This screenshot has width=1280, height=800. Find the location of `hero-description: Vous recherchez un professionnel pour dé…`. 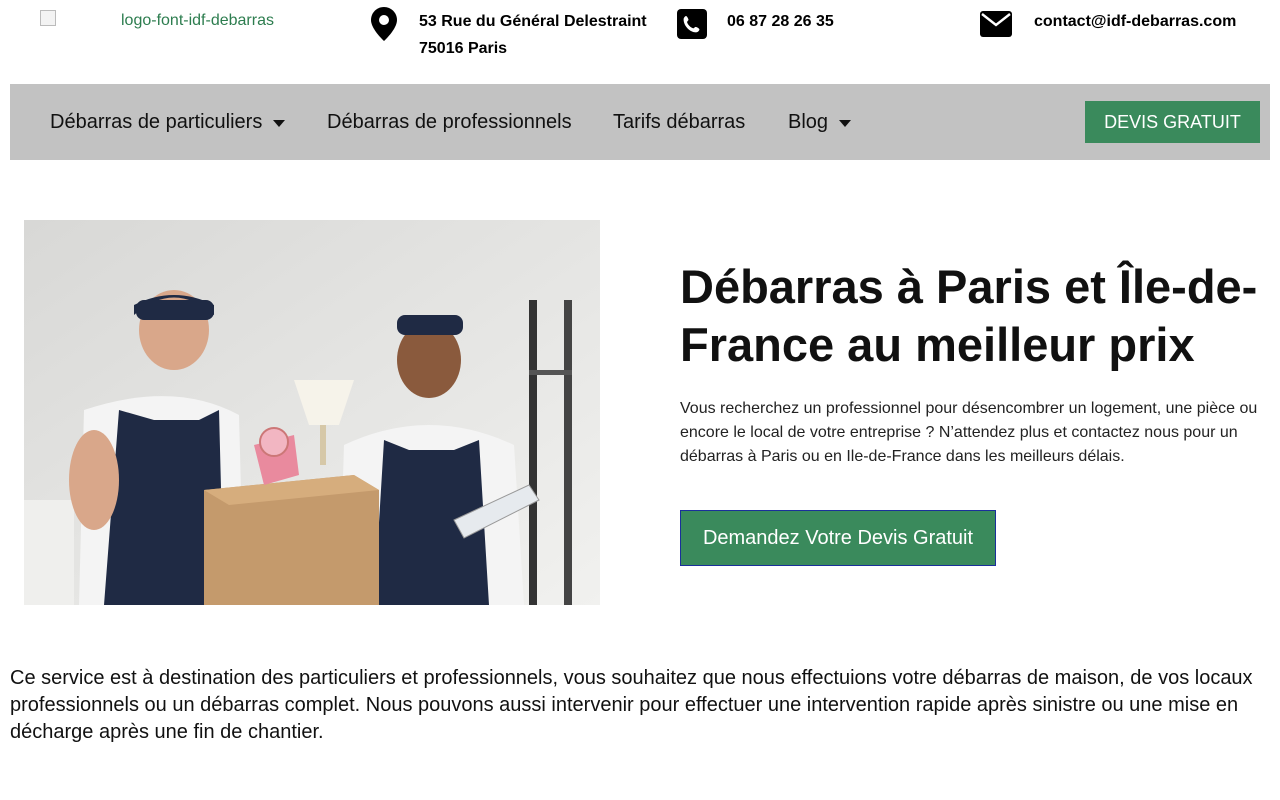

hero-description: Vous recherchez un professionnel pour dé… is located at coordinates (969, 432).